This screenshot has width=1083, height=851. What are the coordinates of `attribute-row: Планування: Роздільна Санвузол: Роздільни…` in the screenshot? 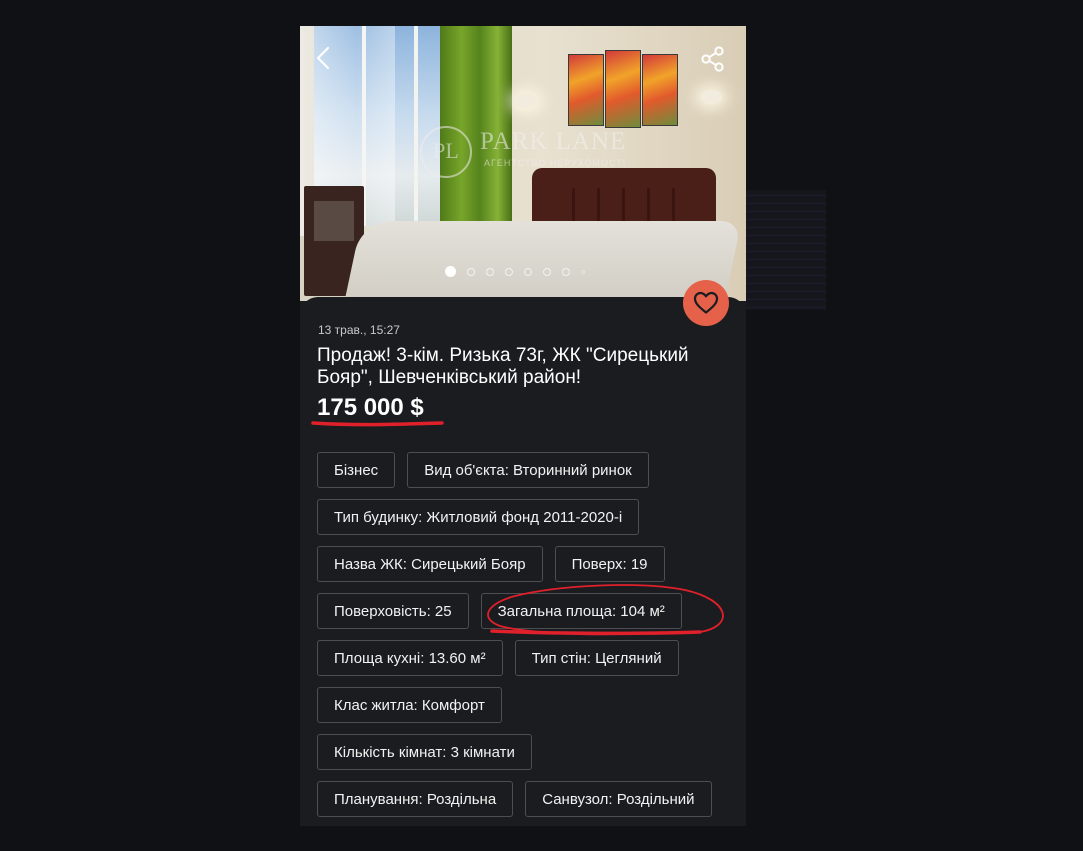 It's located at (527, 799).